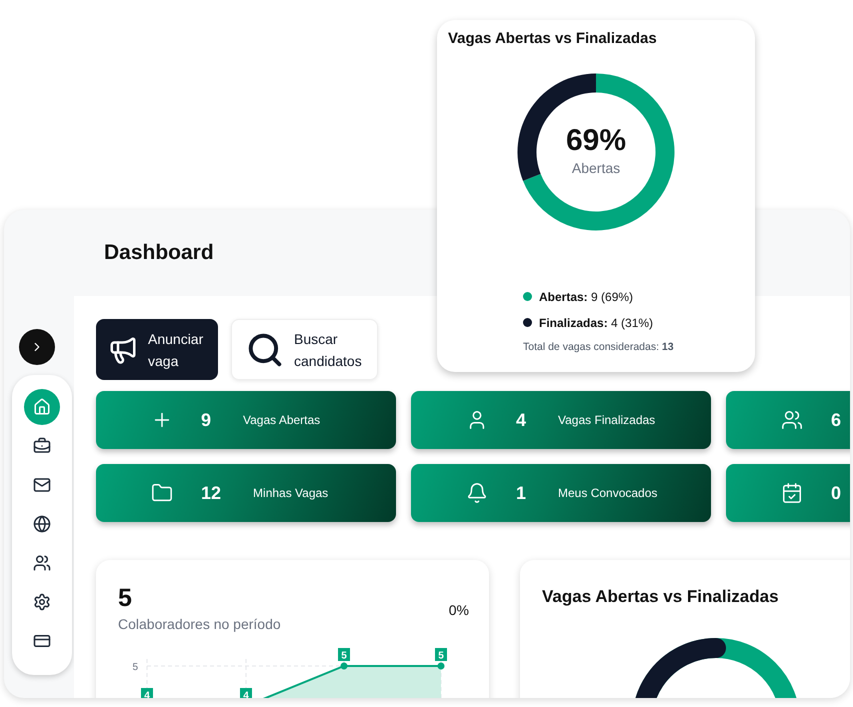  What do you see at coordinates (42, 485) in the screenshot?
I see `mail-icon` at bounding box center [42, 485].